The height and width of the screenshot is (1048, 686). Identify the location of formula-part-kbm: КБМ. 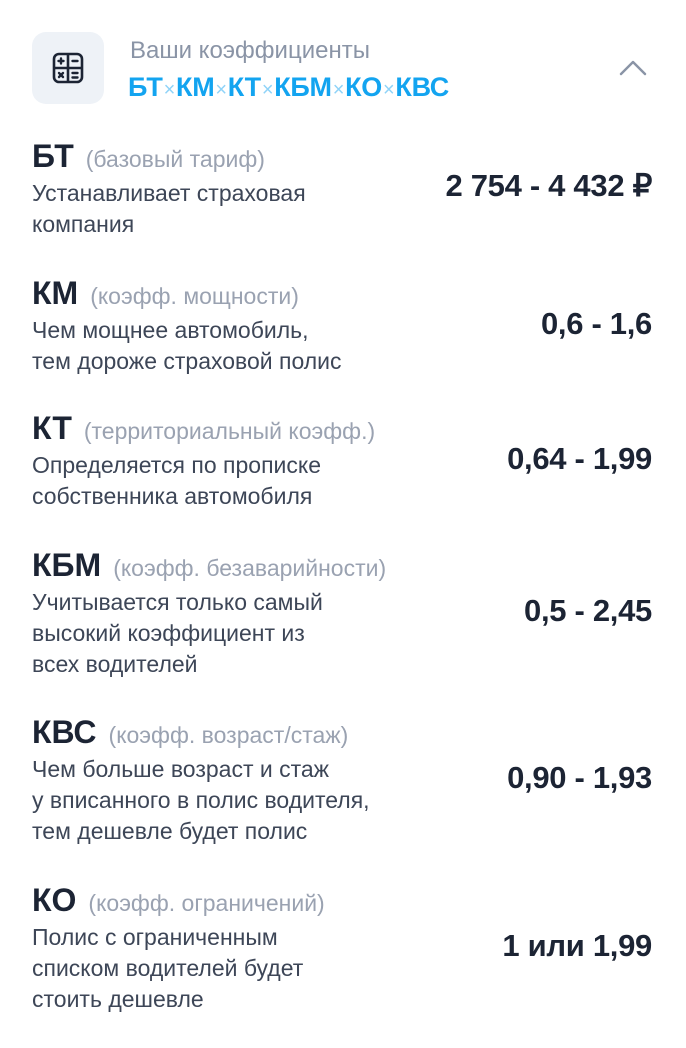
(303, 87).